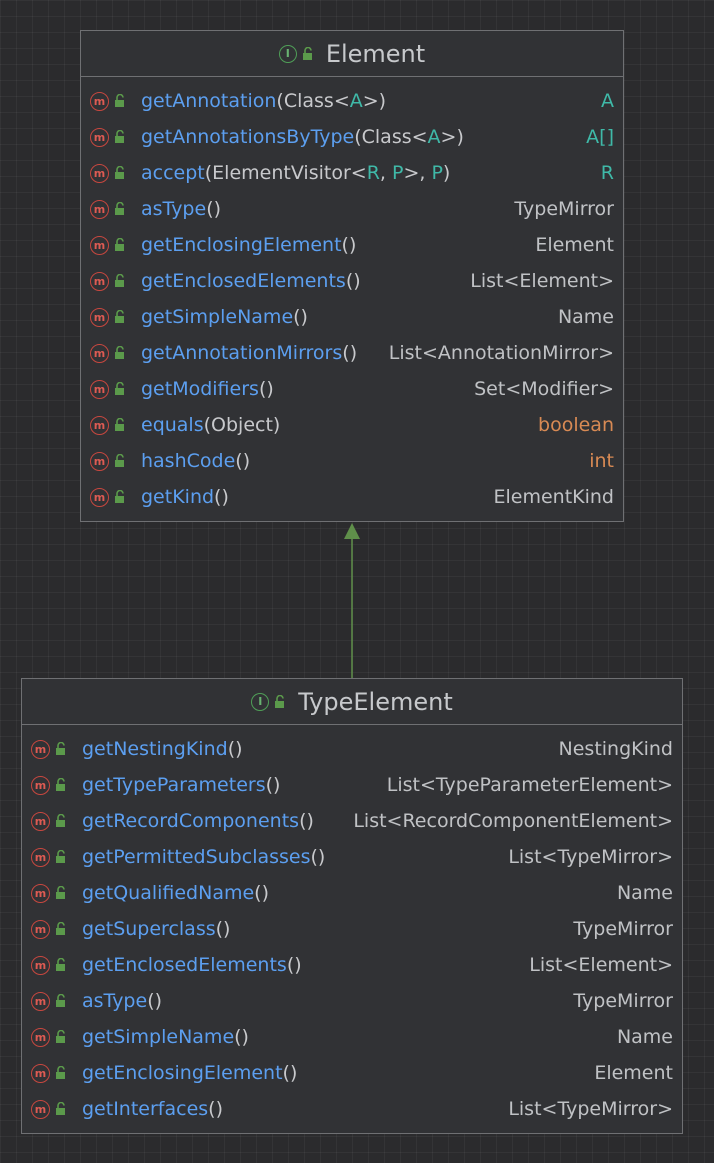  What do you see at coordinates (287, 53) in the screenshot?
I see `interface-icon: I` at bounding box center [287, 53].